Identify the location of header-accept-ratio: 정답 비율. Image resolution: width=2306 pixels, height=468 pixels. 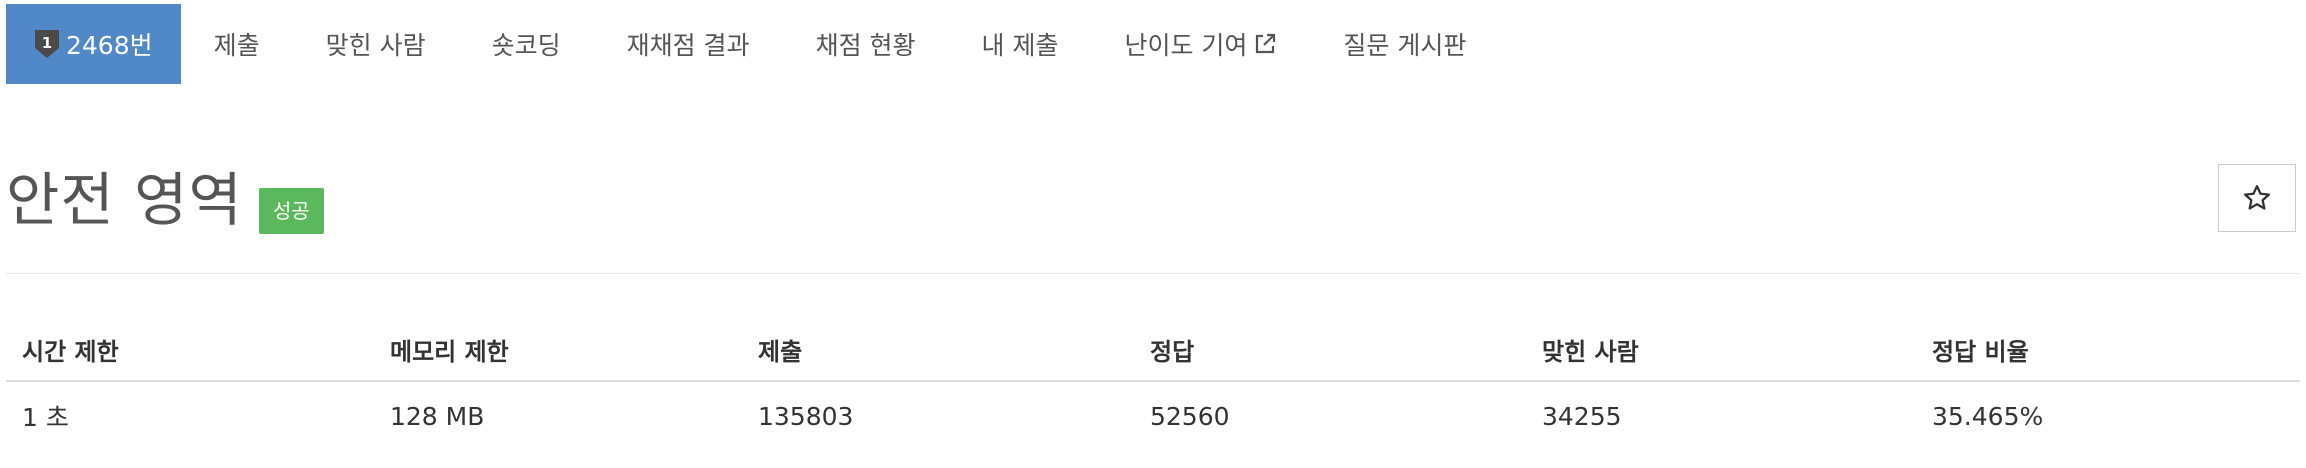
(2108, 350).